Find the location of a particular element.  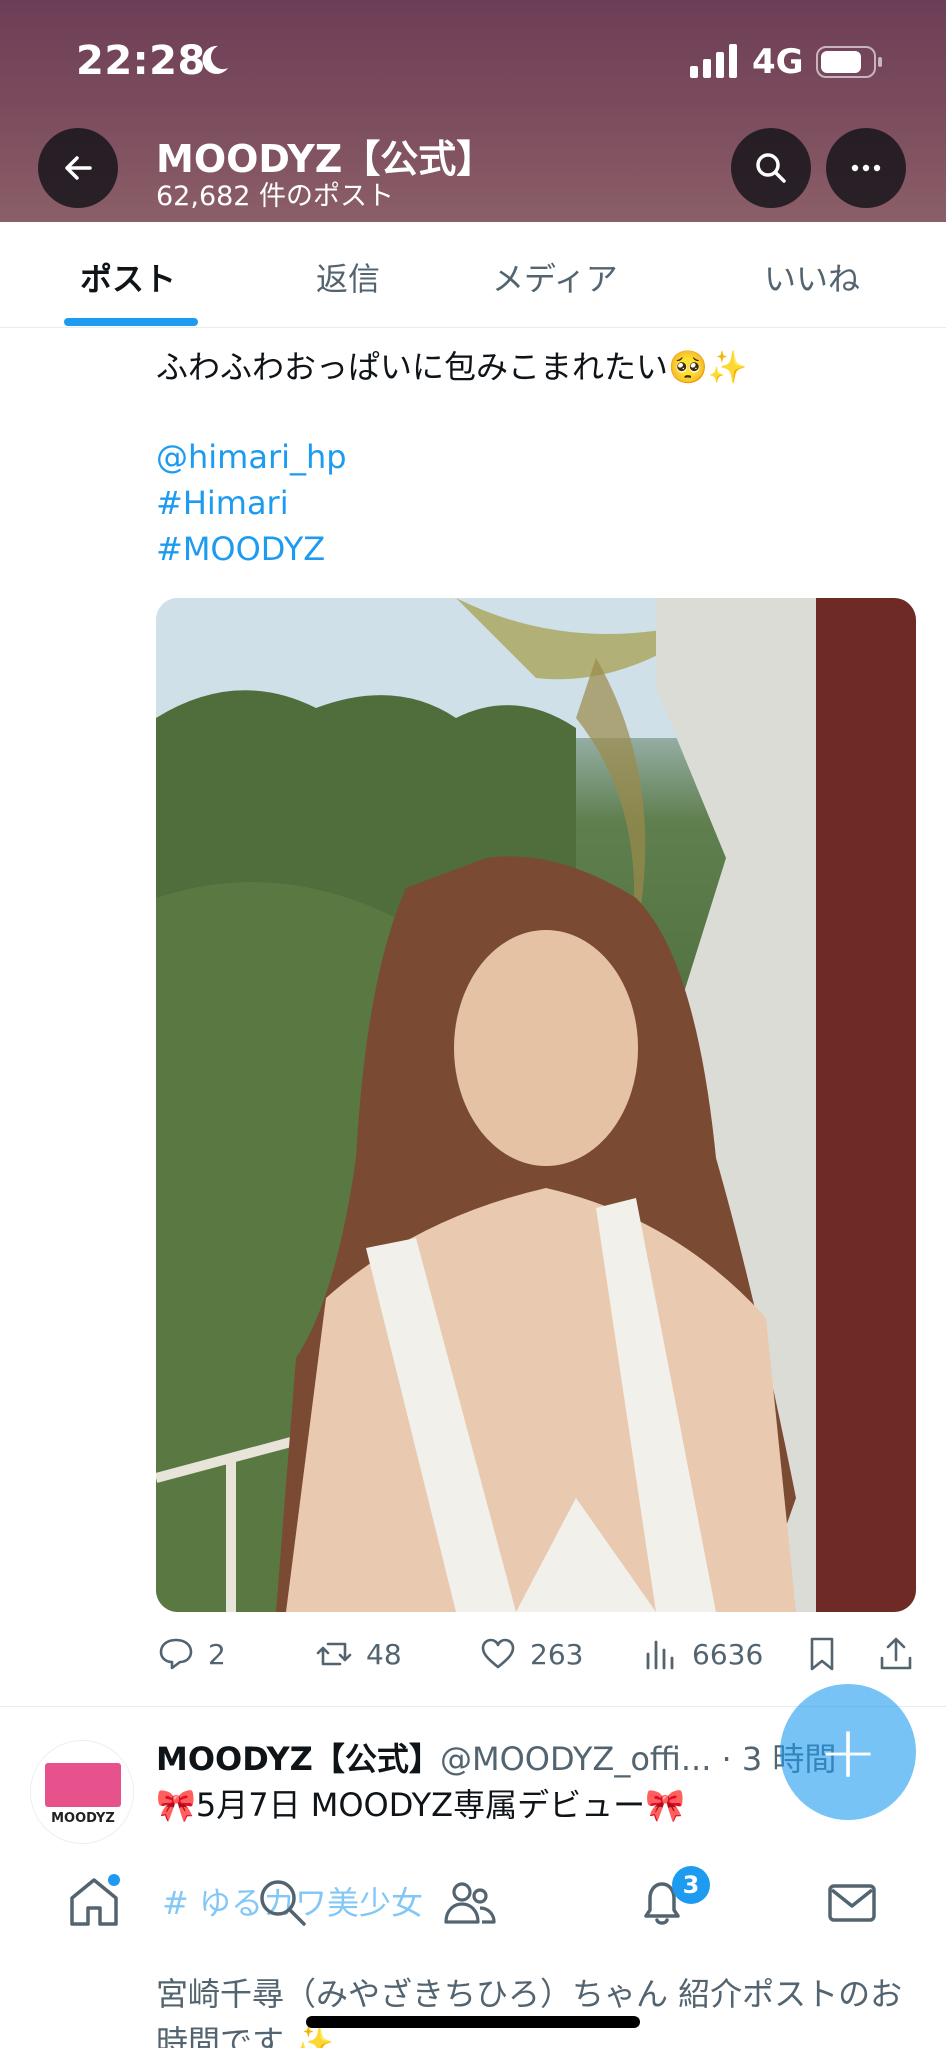

reply-icon is located at coordinates (176, 1654).